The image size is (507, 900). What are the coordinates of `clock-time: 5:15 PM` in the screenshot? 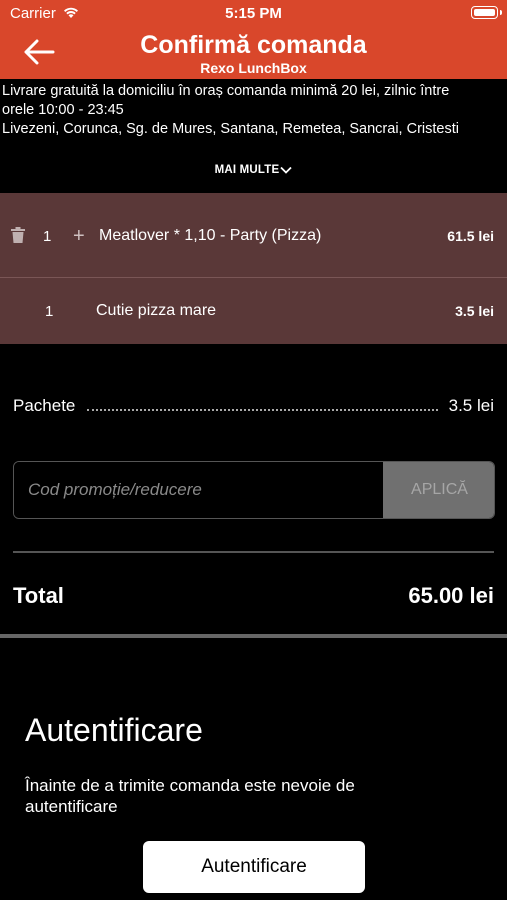 It's located at (253, 13).